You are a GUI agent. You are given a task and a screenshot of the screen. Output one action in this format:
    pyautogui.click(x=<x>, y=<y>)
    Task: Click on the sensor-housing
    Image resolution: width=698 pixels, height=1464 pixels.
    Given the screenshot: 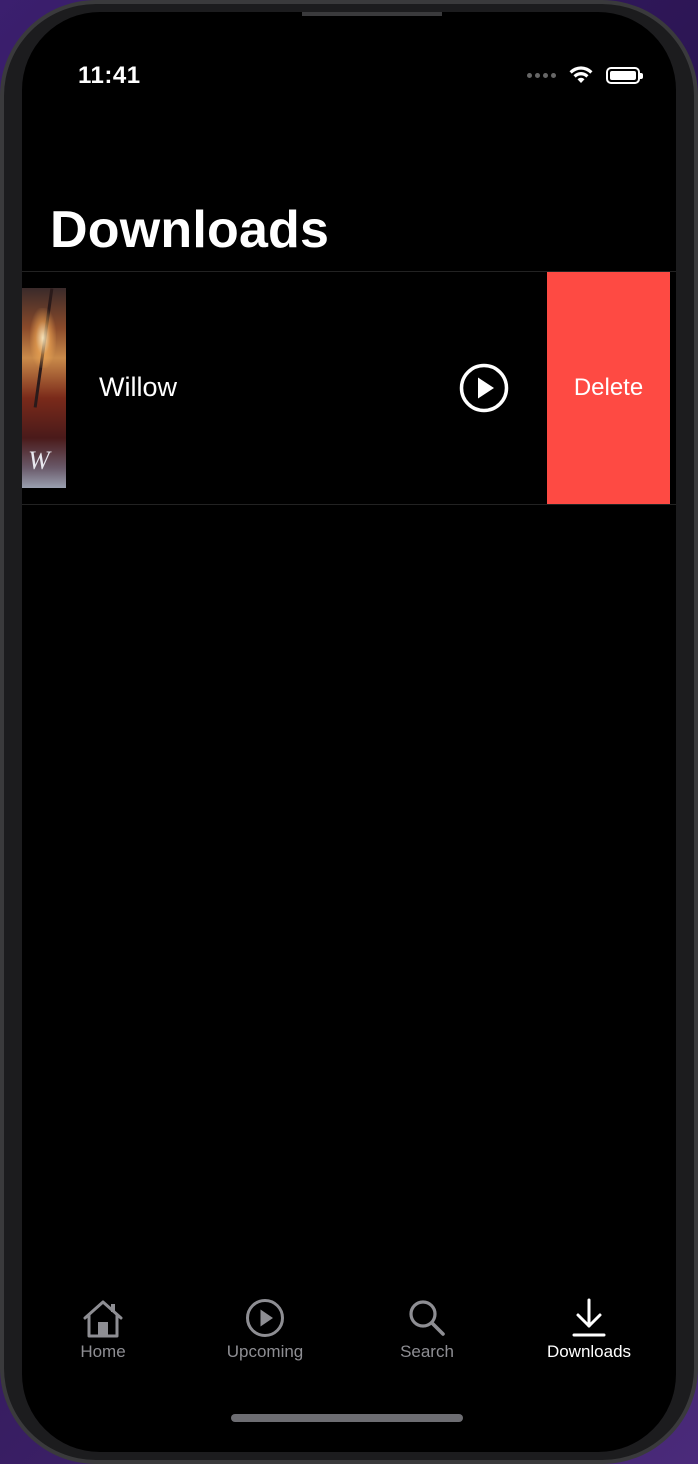 What is the action you would take?
    pyautogui.click(x=372, y=14)
    